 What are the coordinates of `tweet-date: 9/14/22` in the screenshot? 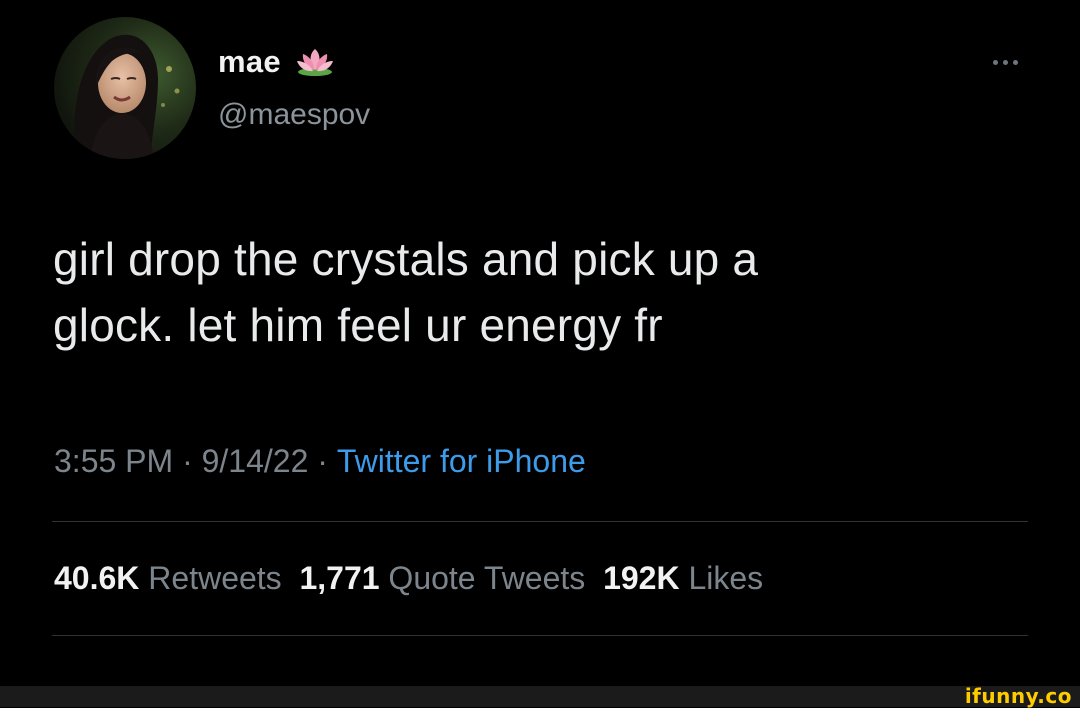 It's located at (255, 461).